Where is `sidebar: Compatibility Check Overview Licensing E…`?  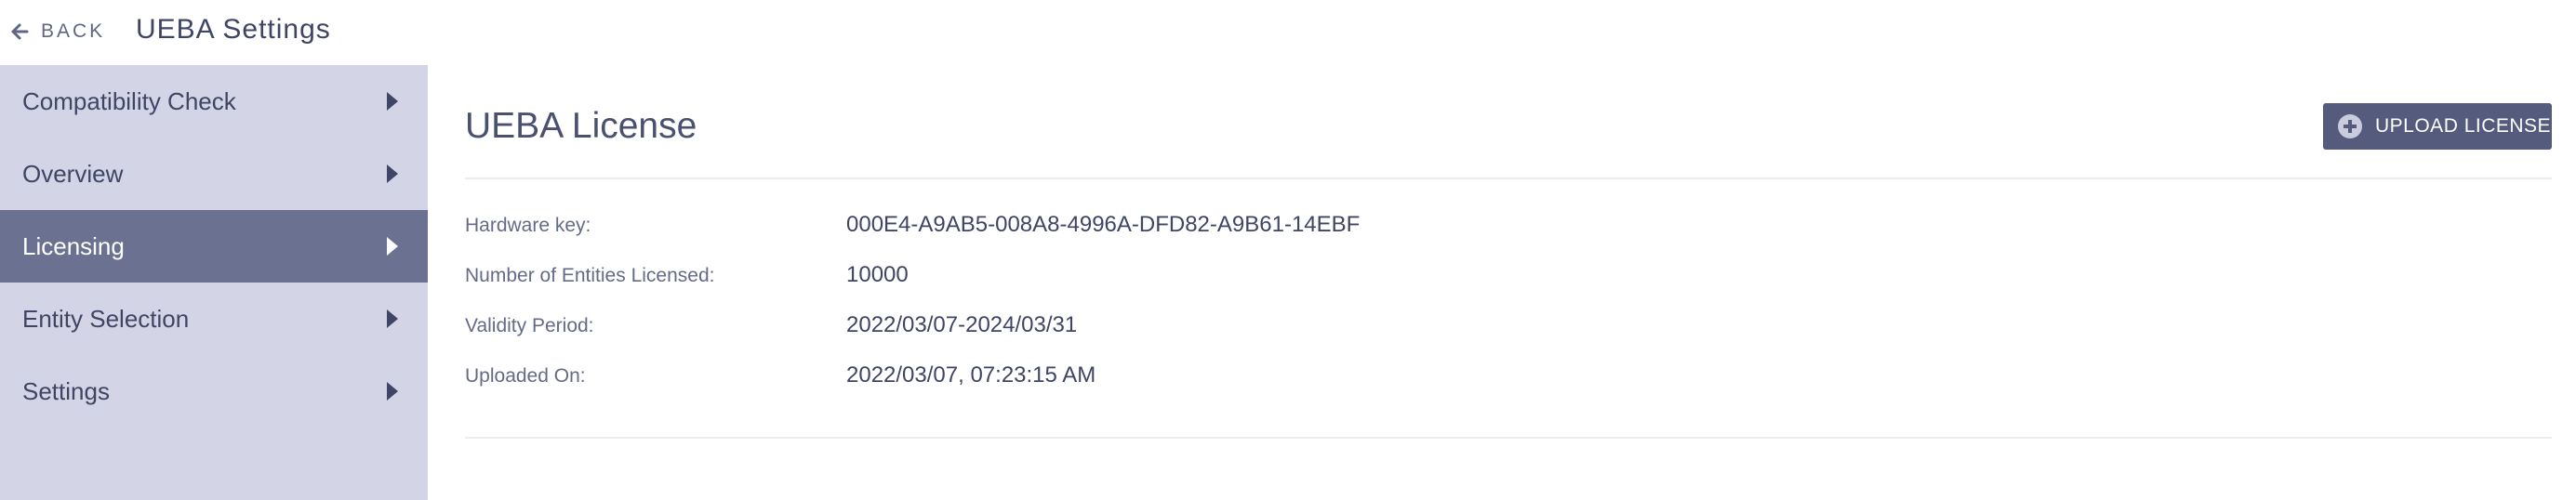
sidebar: Compatibility Check Overview Licensing E… is located at coordinates (214, 282).